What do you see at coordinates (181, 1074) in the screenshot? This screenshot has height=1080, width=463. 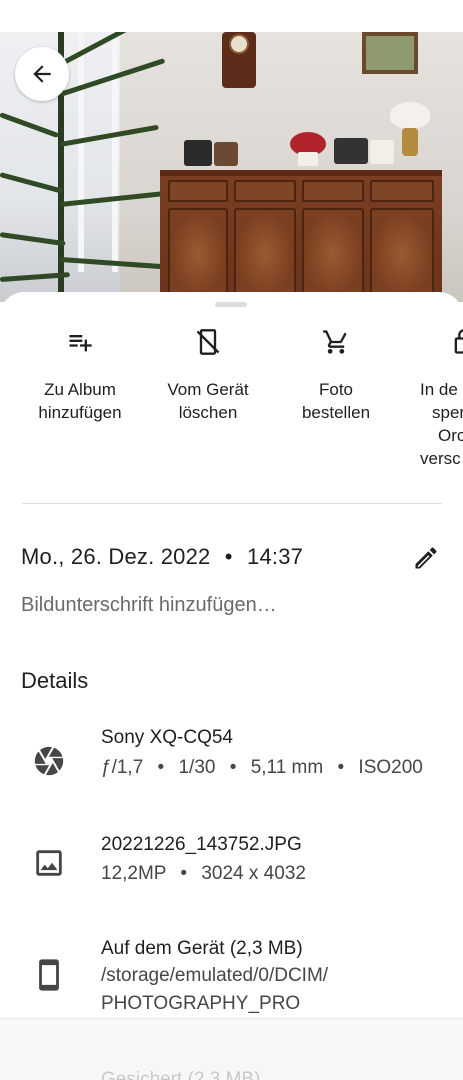 I see `backup-status-partial: Gesichert (2,3 MB)` at bounding box center [181, 1074].